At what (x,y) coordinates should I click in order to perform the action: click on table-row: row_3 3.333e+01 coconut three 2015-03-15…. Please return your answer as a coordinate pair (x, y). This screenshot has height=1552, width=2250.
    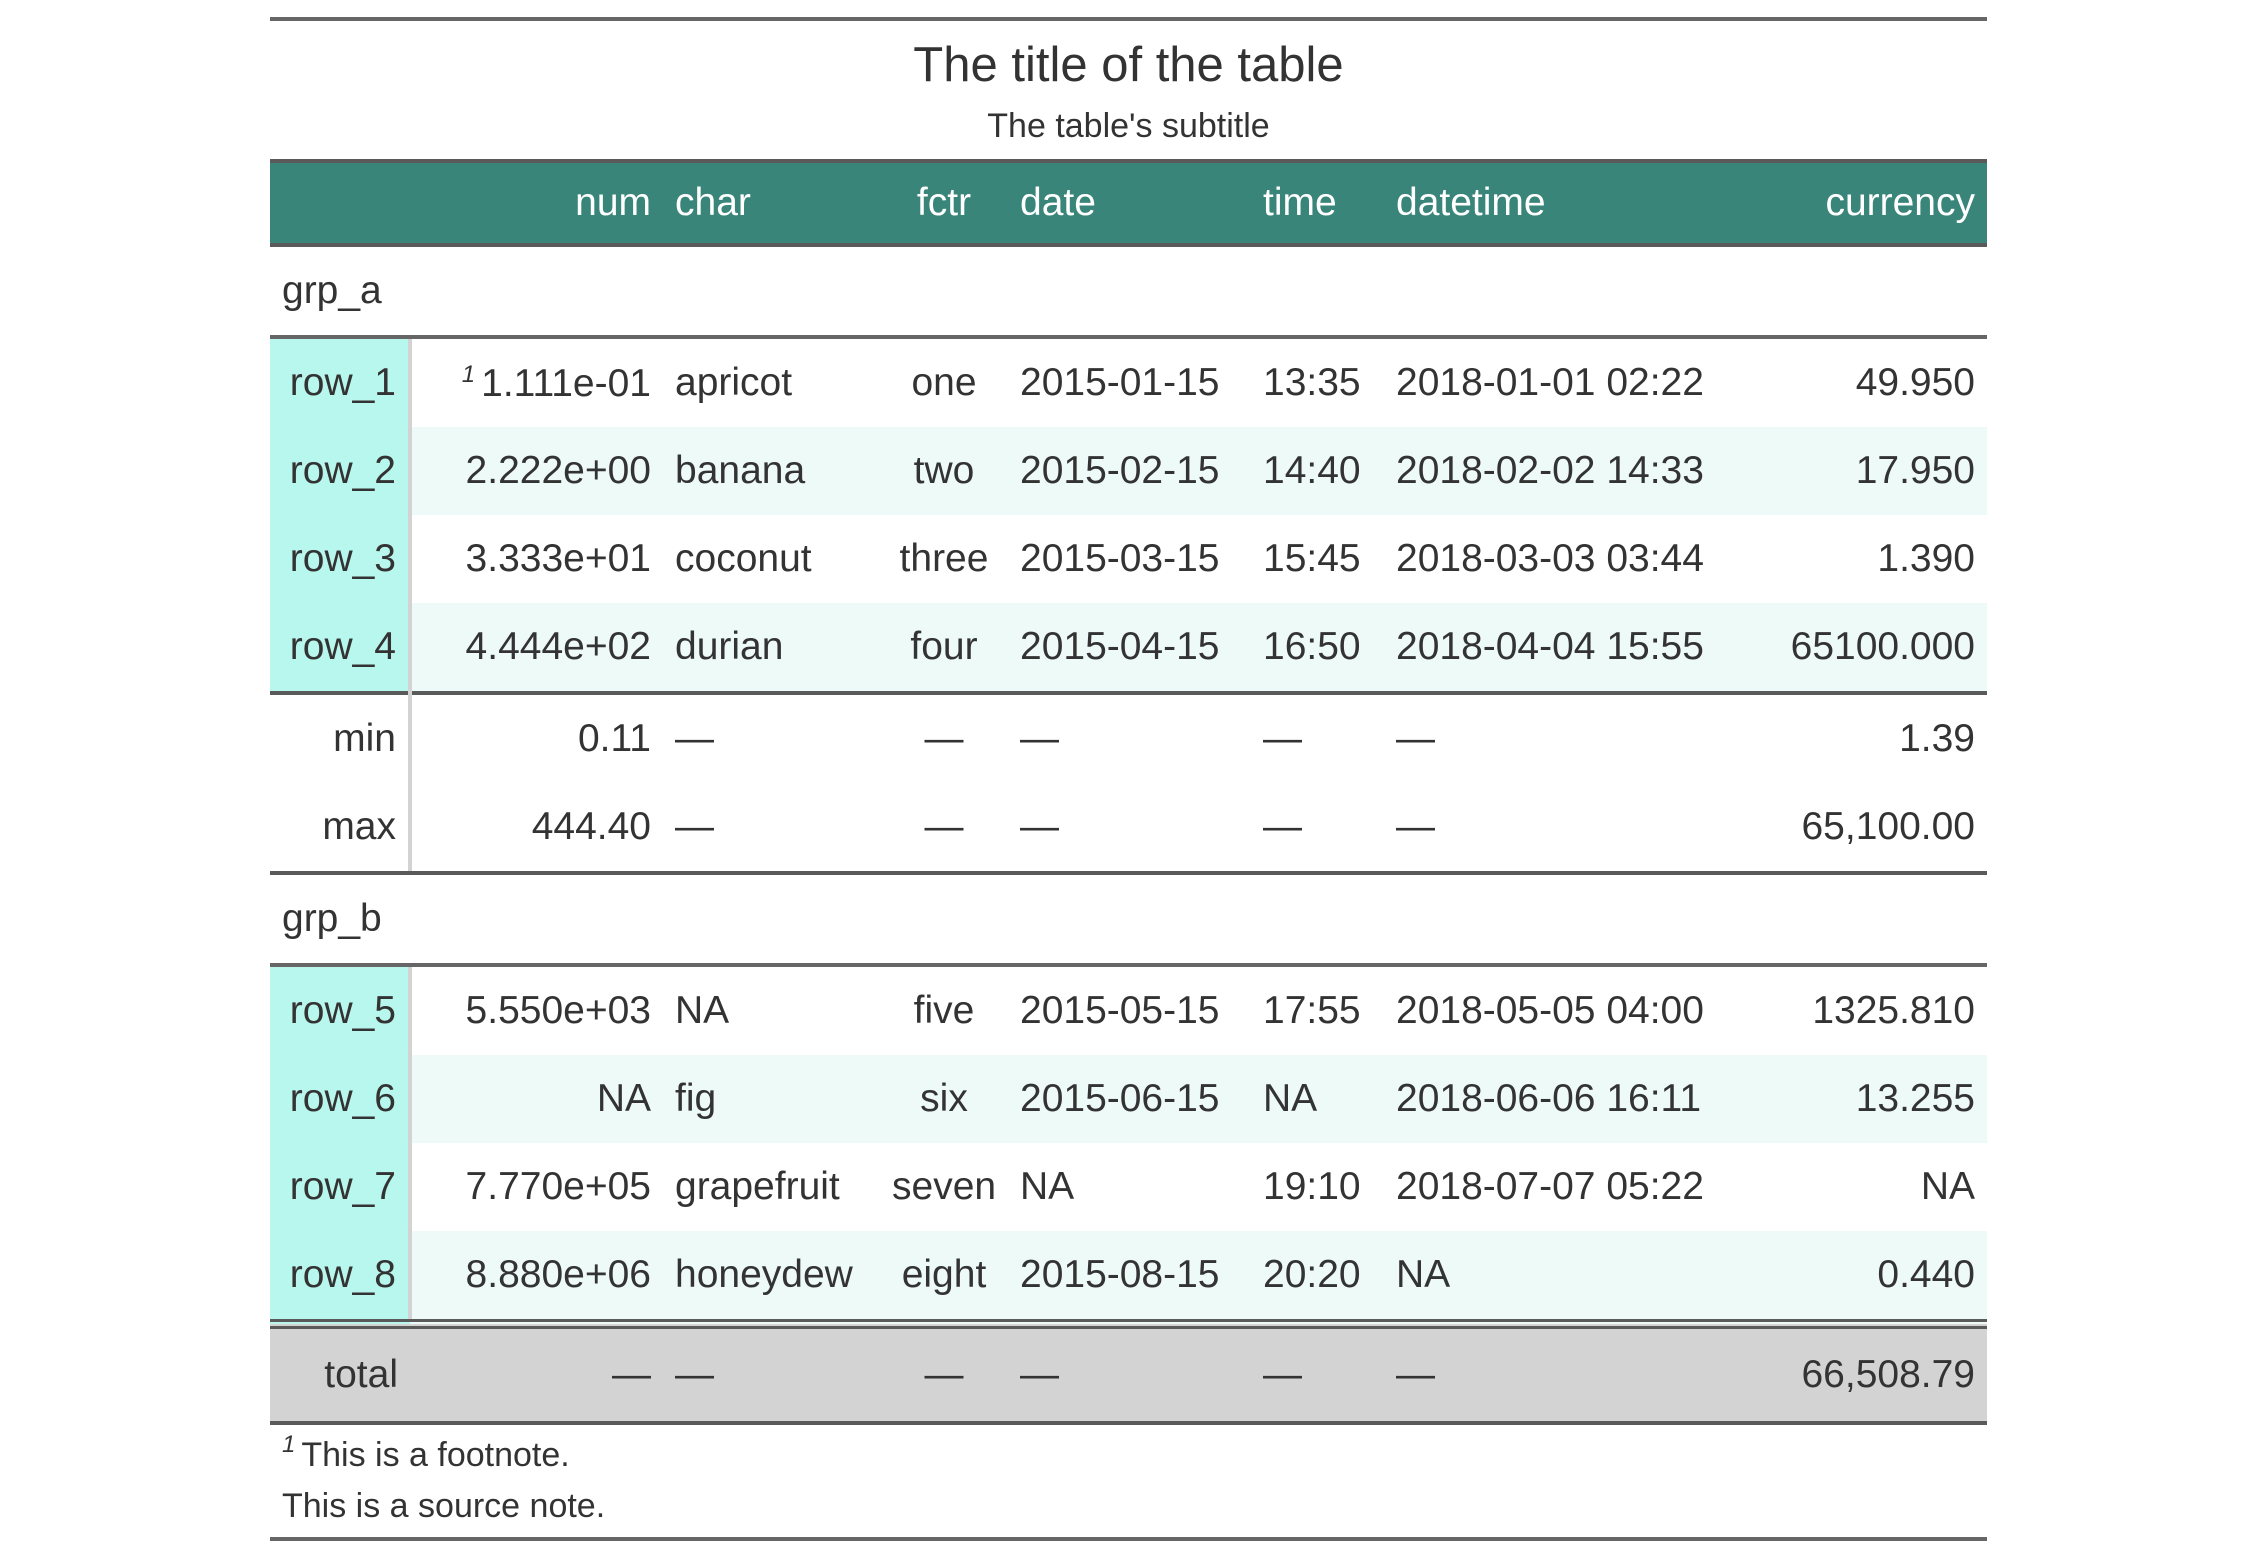
    Looking at the image, I should click on (1128, 559).